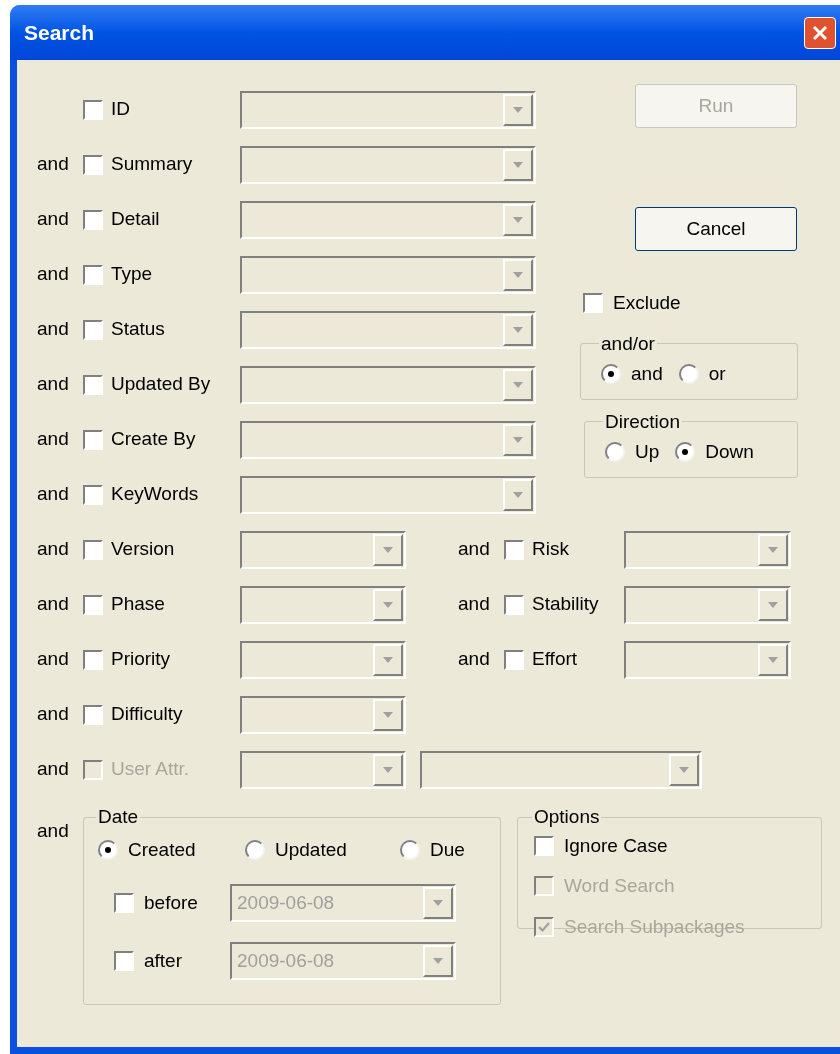 The height and width of the screenshot is (1054, 840). I want to click on checkbox-label: Exclude, so click(647, 303).